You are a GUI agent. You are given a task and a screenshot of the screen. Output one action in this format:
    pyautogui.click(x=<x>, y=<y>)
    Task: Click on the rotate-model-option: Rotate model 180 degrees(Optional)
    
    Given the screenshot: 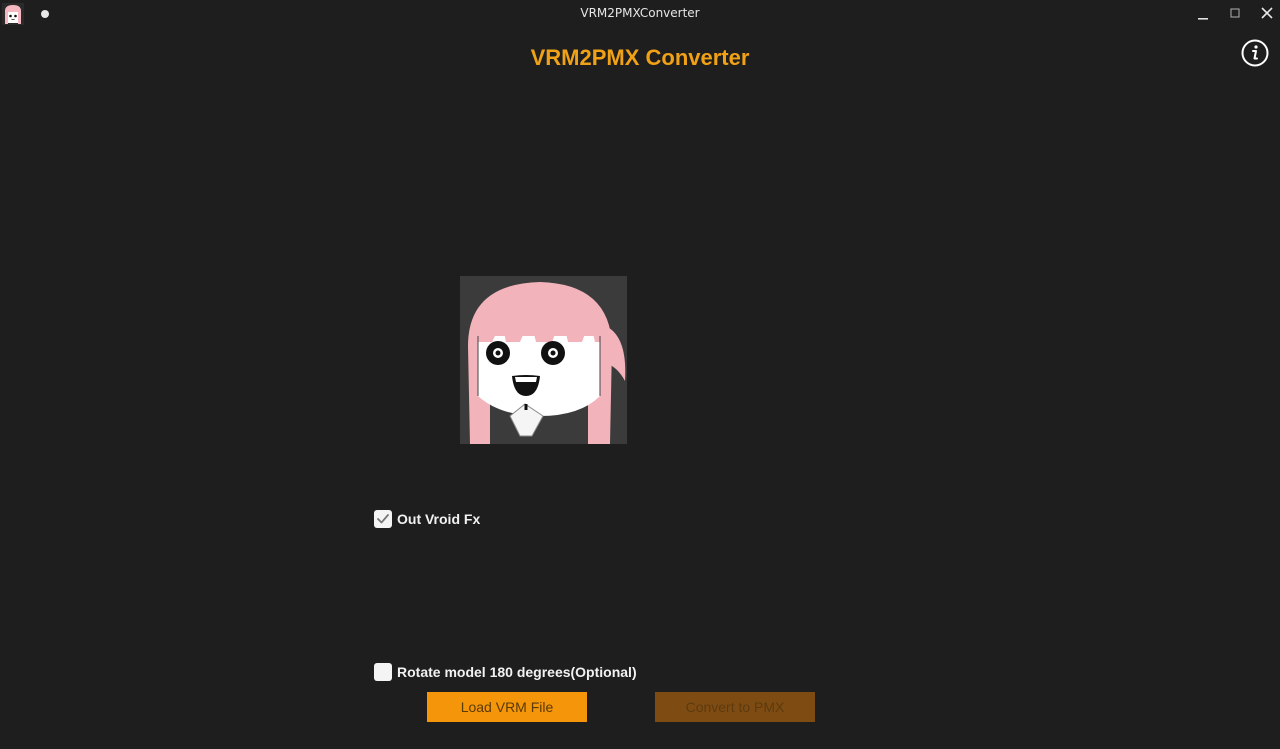 What is the action you would take?
    pyautogui.click(x=505, y=672)
    